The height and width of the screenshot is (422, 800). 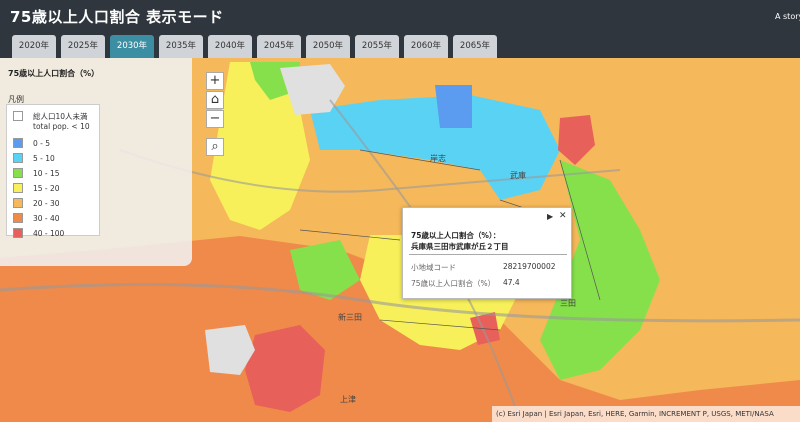 I want to click on map-label: 新三田, so click(x=350, y=317).